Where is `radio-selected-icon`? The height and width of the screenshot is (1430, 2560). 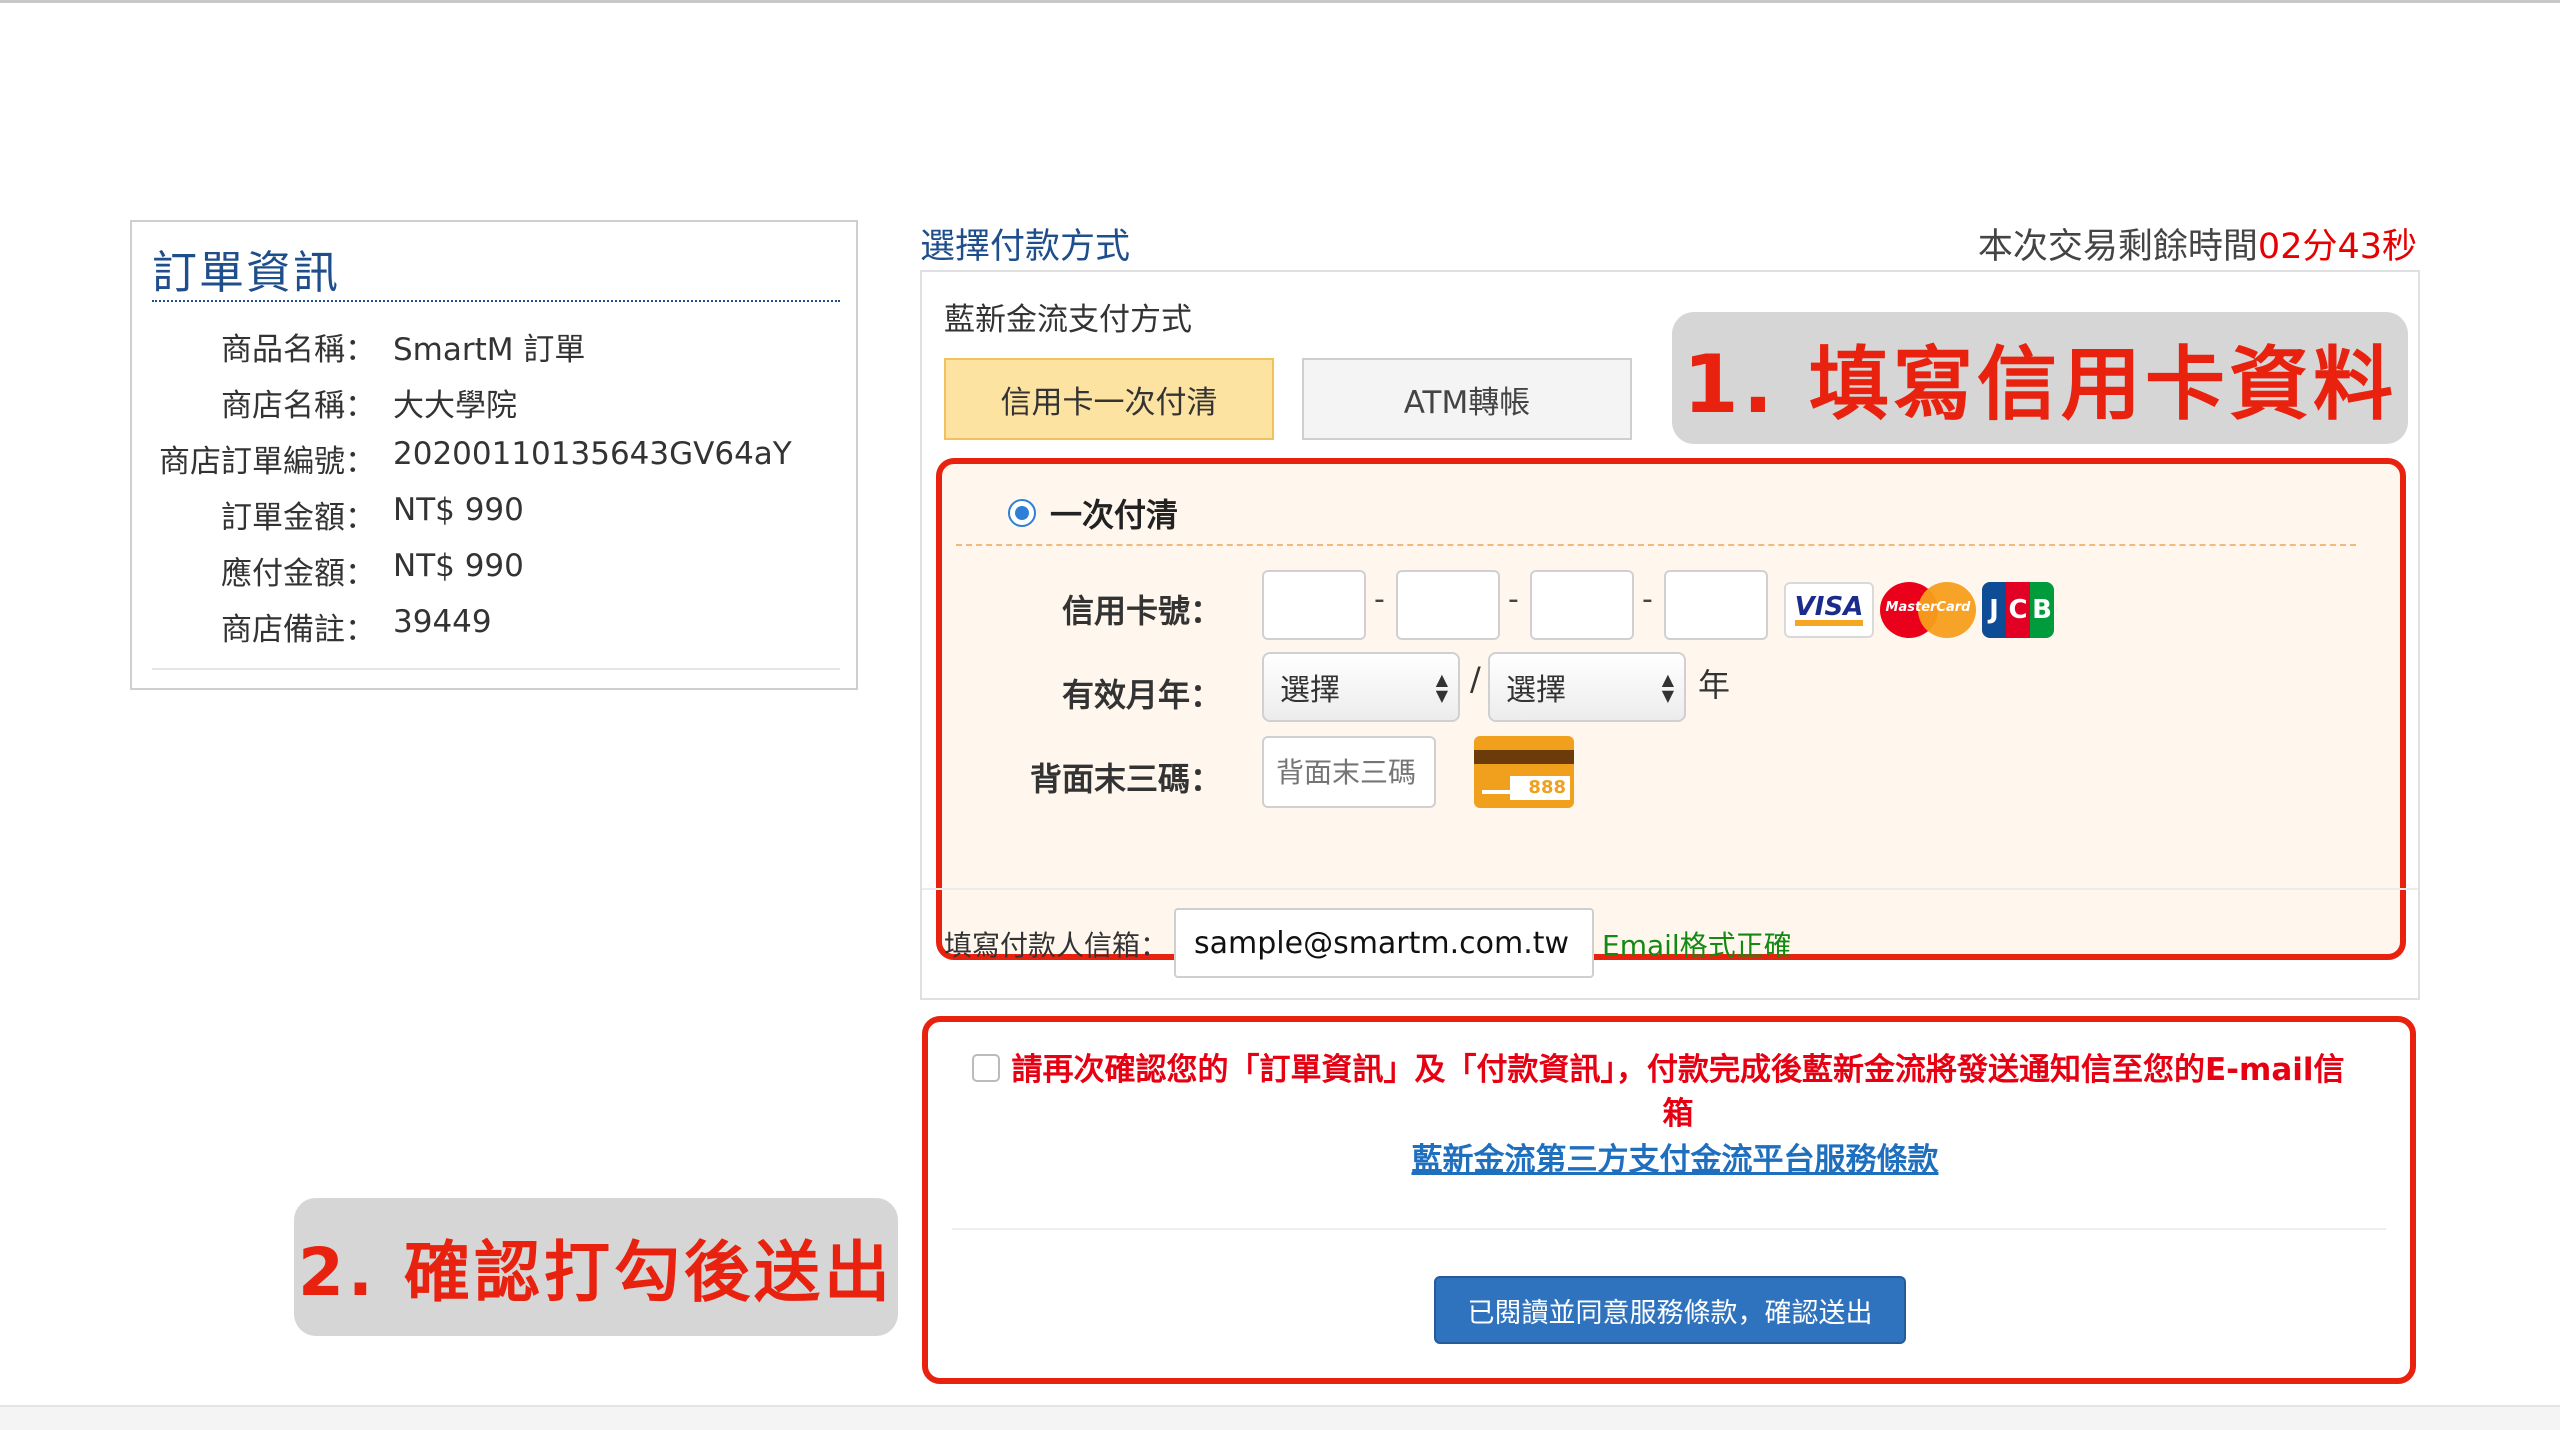
radio-selected-icon is located at coordinates (1022, 513).